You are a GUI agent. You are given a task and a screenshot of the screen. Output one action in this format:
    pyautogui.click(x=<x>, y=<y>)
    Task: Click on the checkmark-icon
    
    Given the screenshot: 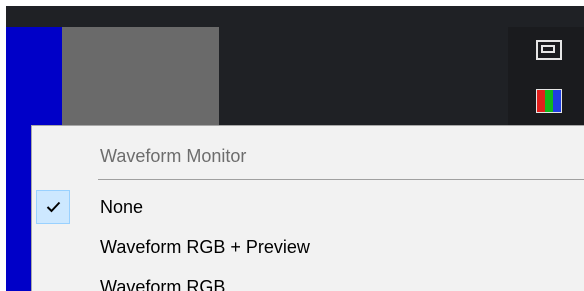 What is the action you would take?
    pyautogui.click(x=53, y=207)
    